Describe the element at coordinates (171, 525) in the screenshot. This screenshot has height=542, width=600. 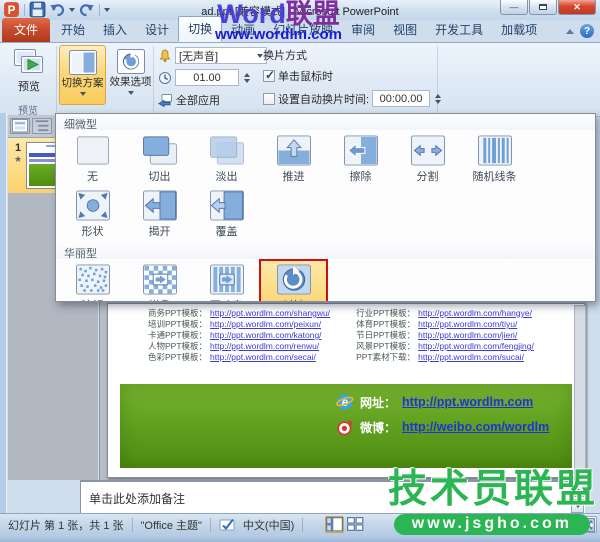
I see `theme-name: "Office 主题"` at that location.